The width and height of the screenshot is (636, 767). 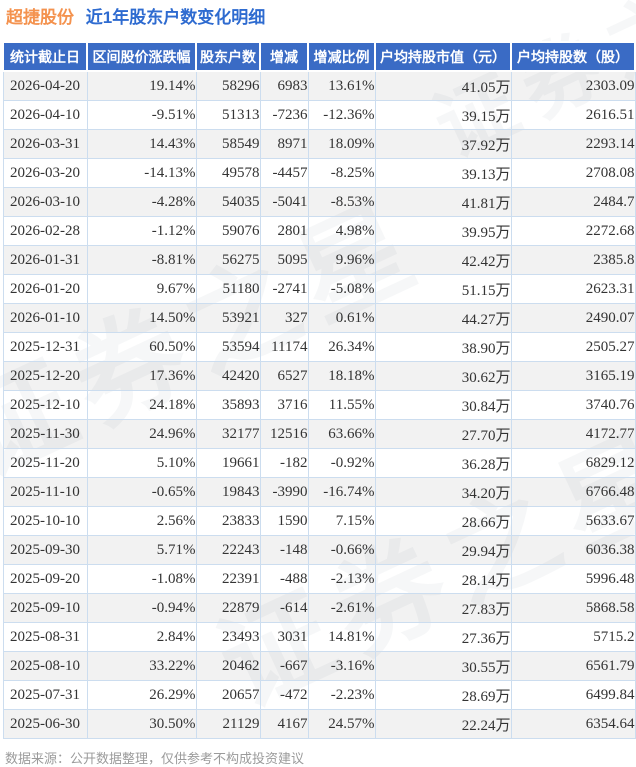 I want to click on cell-holders: 58549, so click(x=228, y=144).